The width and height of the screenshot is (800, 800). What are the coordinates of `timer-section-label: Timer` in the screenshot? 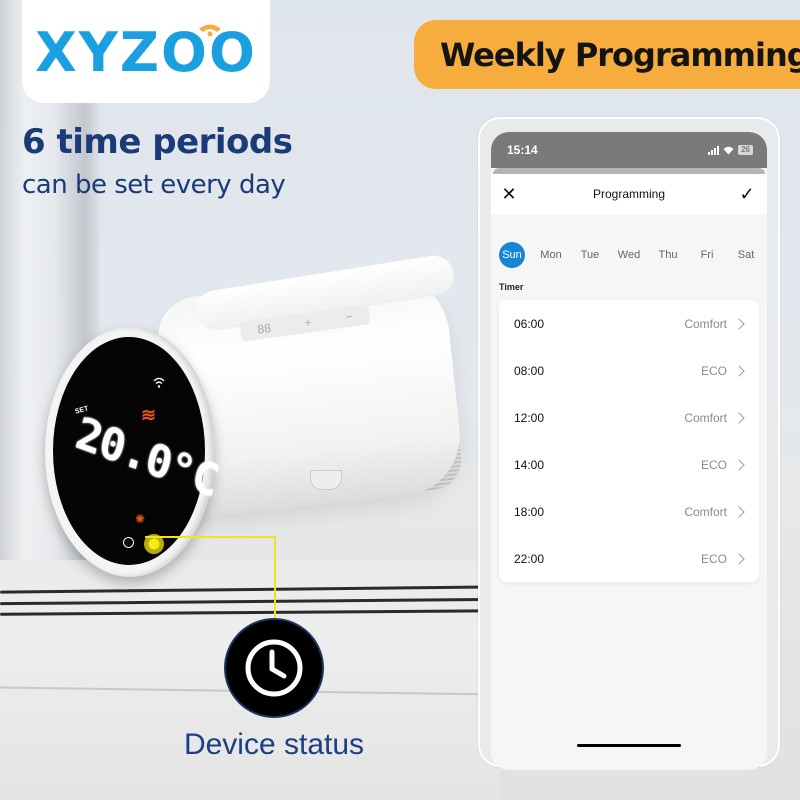 It's located at (511, 287).